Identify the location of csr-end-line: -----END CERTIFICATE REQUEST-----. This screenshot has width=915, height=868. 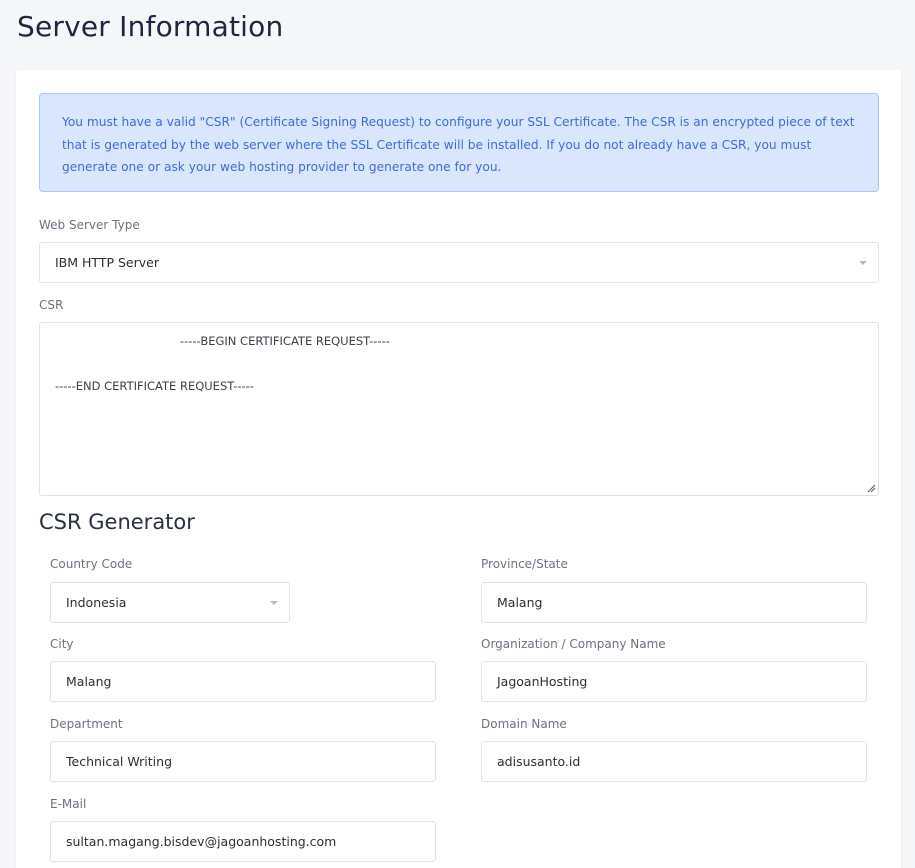
(154, 386).